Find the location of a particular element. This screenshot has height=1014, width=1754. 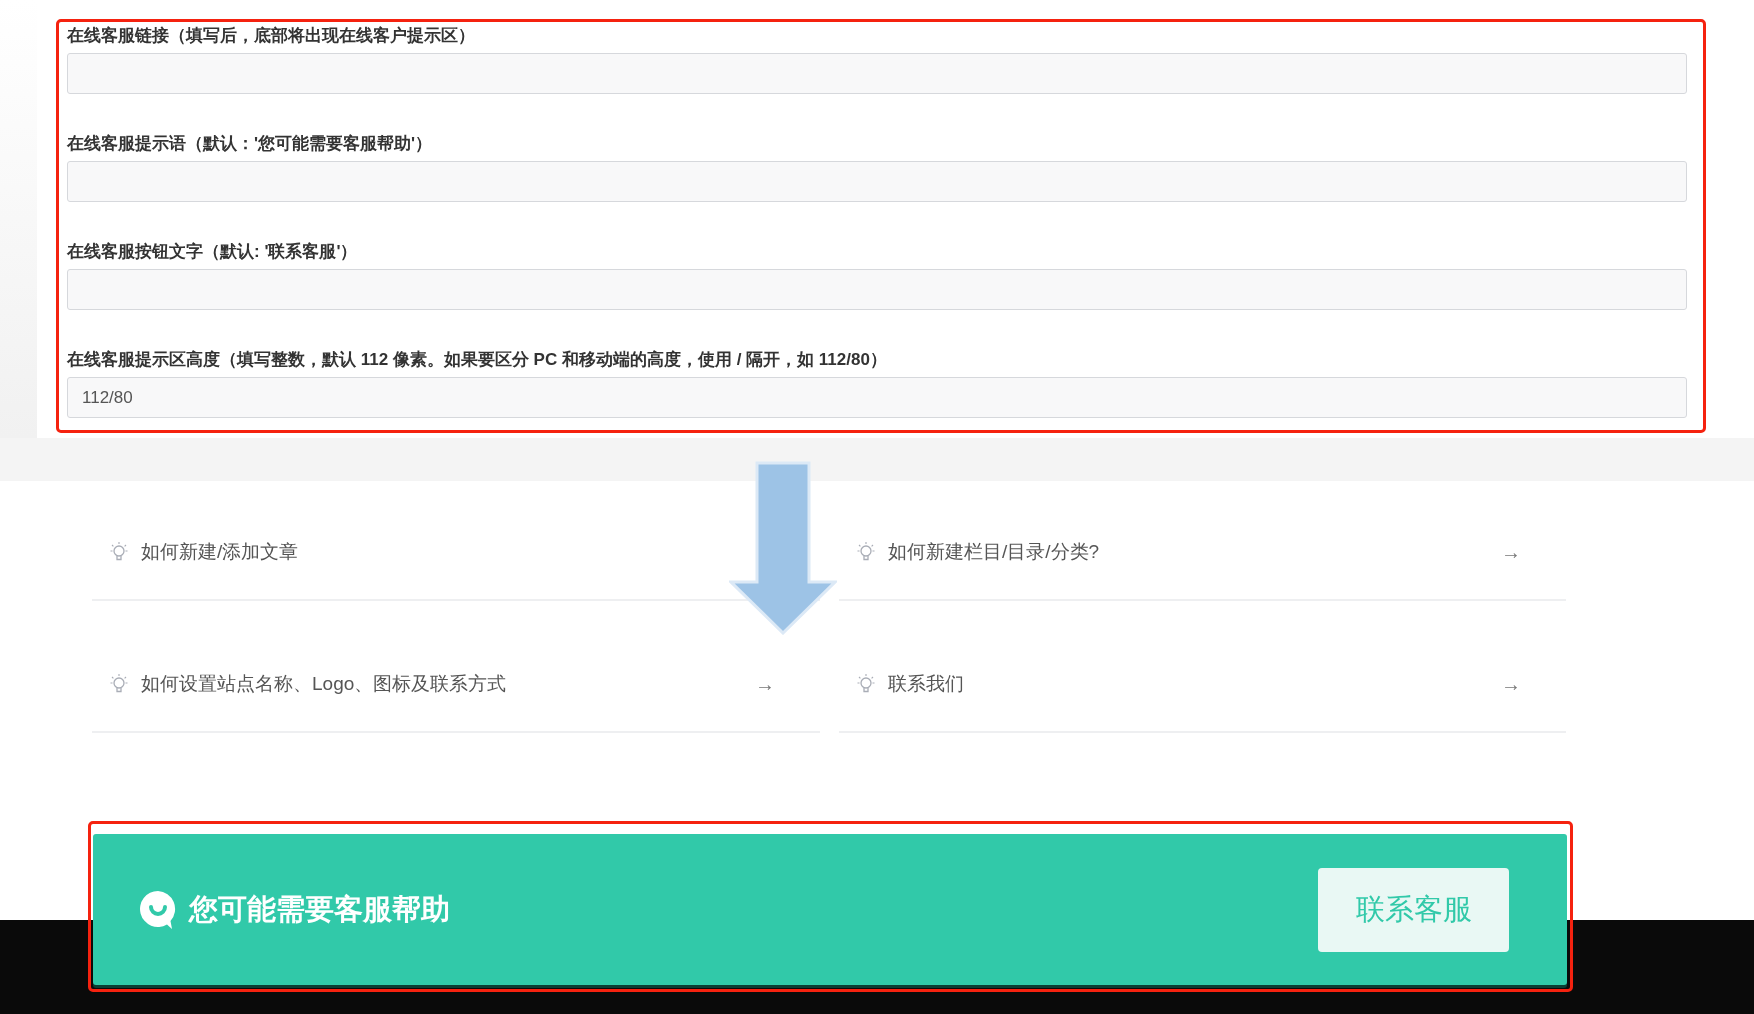

help-link-text: 如何新建栏目/目录/分类? is located at coordinates (994, 552).